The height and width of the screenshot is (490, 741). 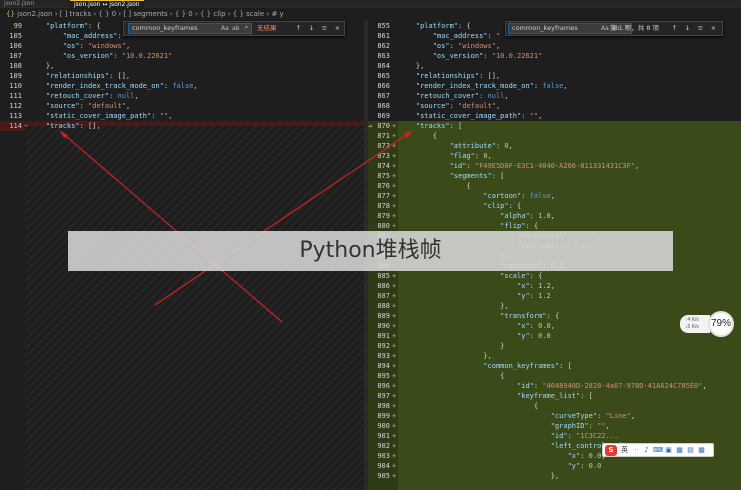 What do you see at coordinates (107, 4) in the screenshot?
I see `tab-diff: json.json ↔ json2.json` at bounding box center [107, 4].